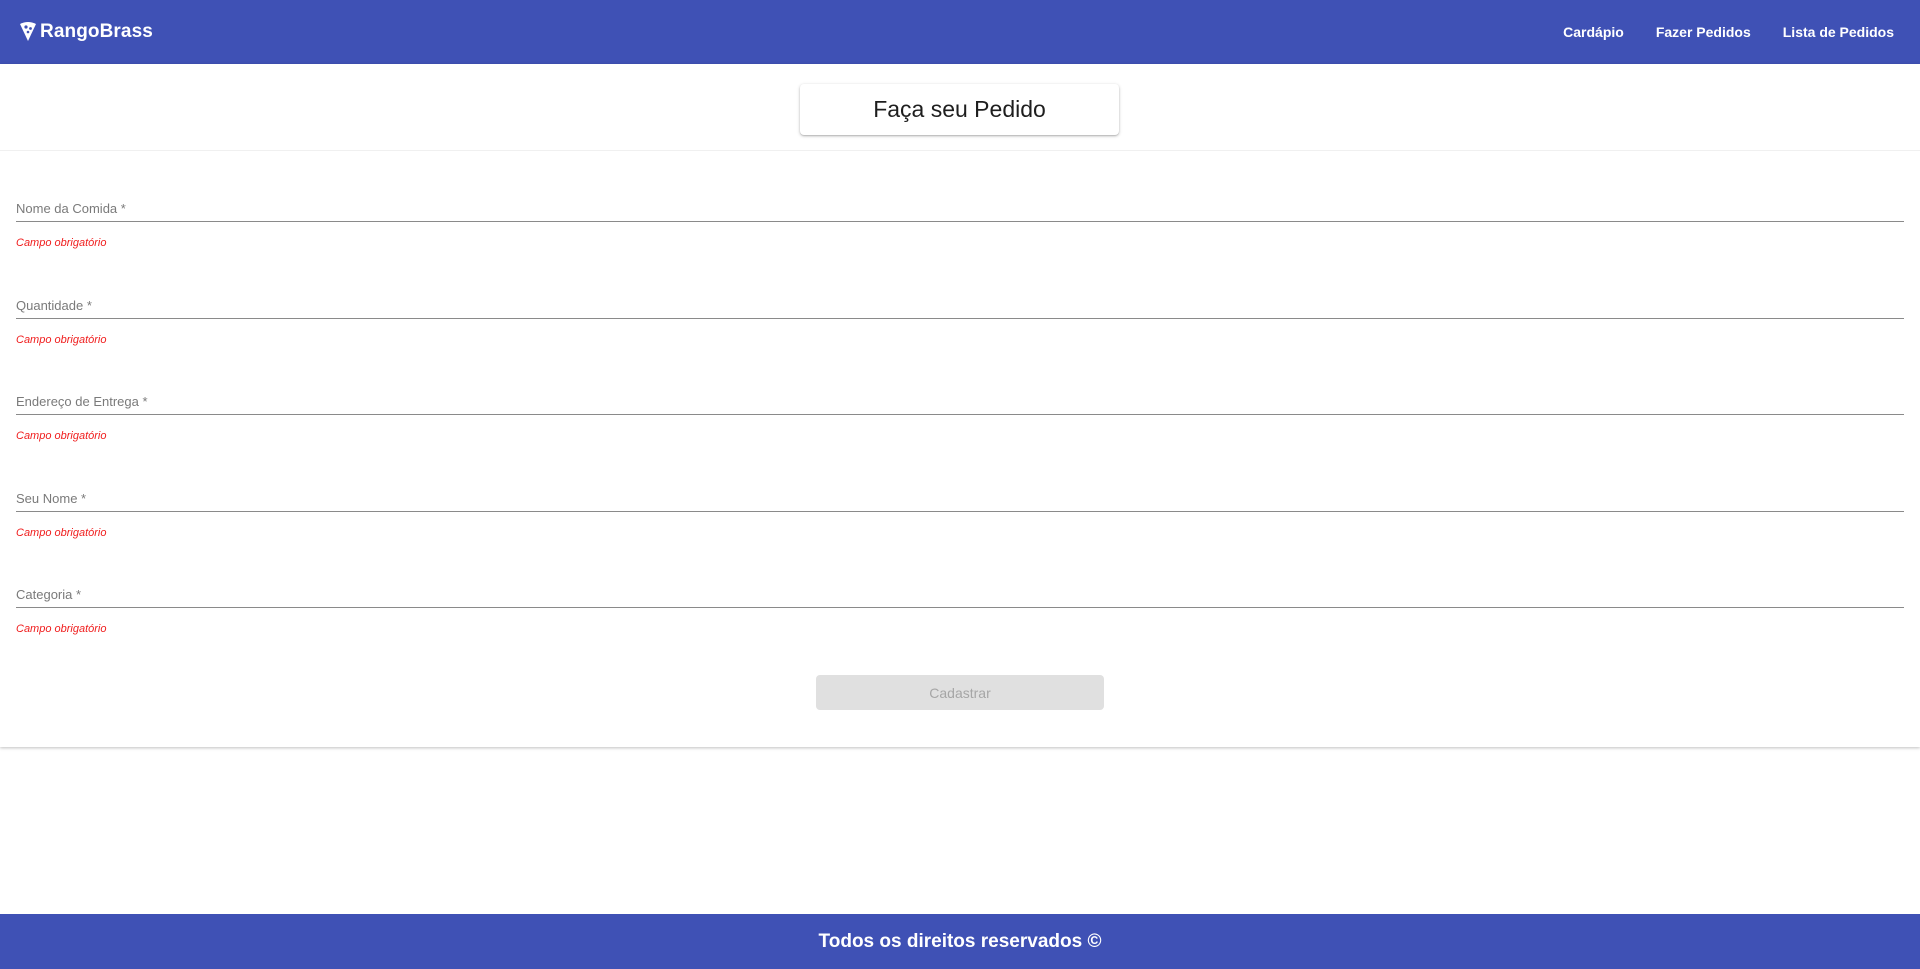 The image size is (1920, 969). Describe the element at coordinates (960, 402) in the screenshot. I see `endereco-de-entrega-input` at that location.